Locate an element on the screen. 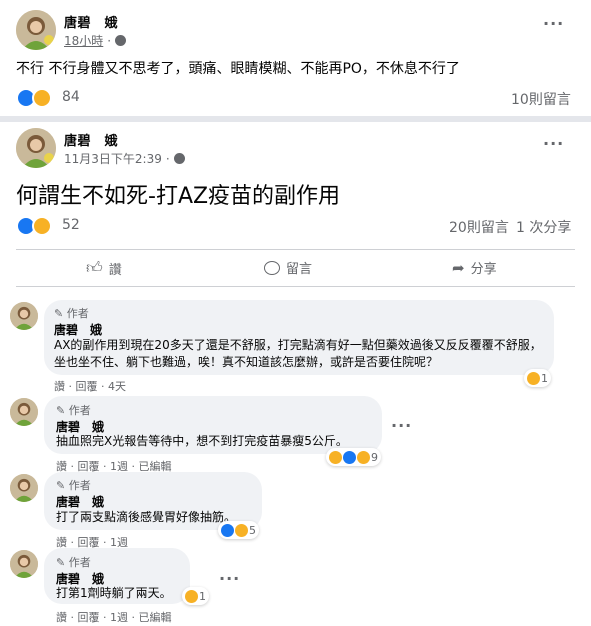 Image resolution: width=591 pixels, height=626 pixels. share-count: 1 次分享 is located at coordinates (543, 227).